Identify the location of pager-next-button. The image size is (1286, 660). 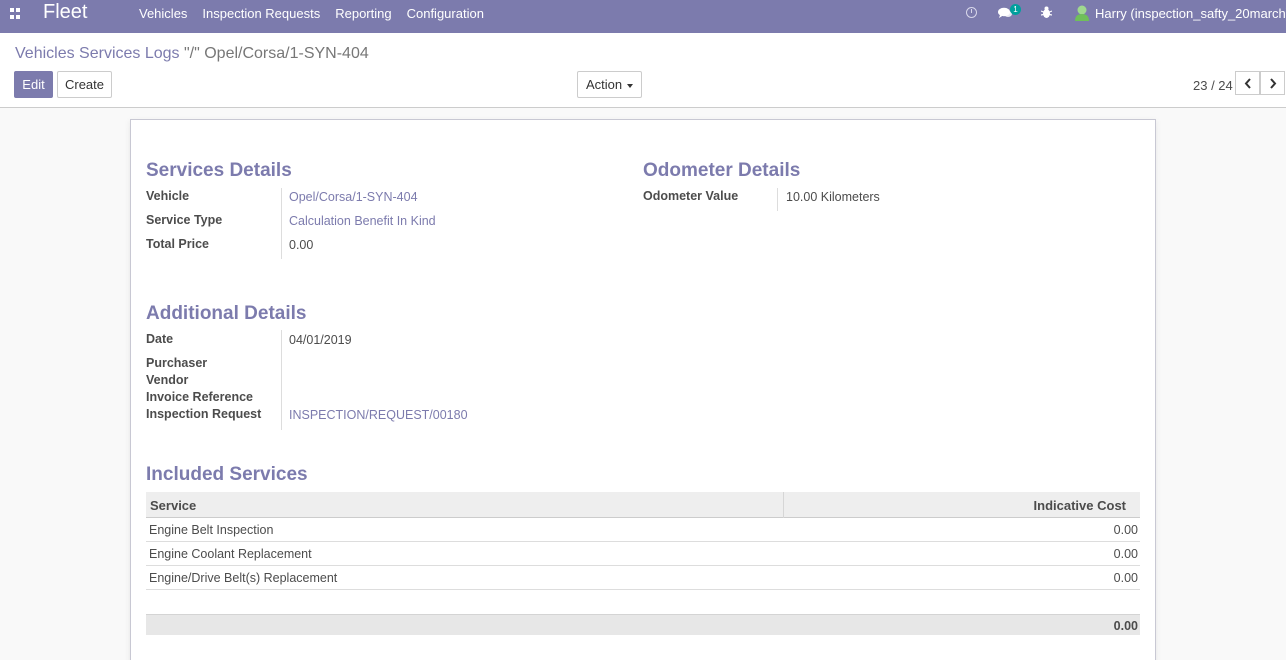
(1272, 83).